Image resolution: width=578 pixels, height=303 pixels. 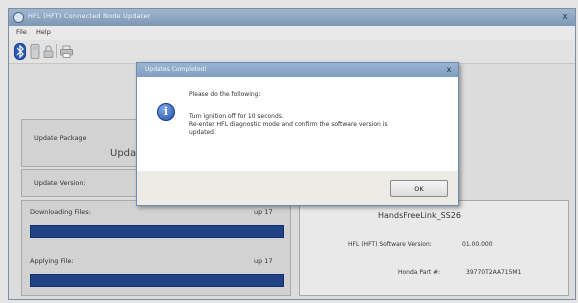 What do you see at coordinates (297, 70) in the screenshot?
I see `dialog-title-bar: Updates Completed! x` at bounding box center [297, 70].